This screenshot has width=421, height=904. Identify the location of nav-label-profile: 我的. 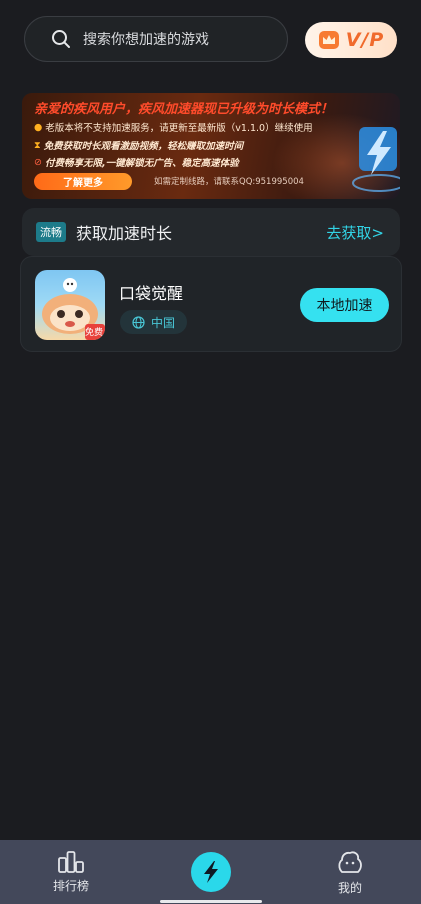
(349, 888).